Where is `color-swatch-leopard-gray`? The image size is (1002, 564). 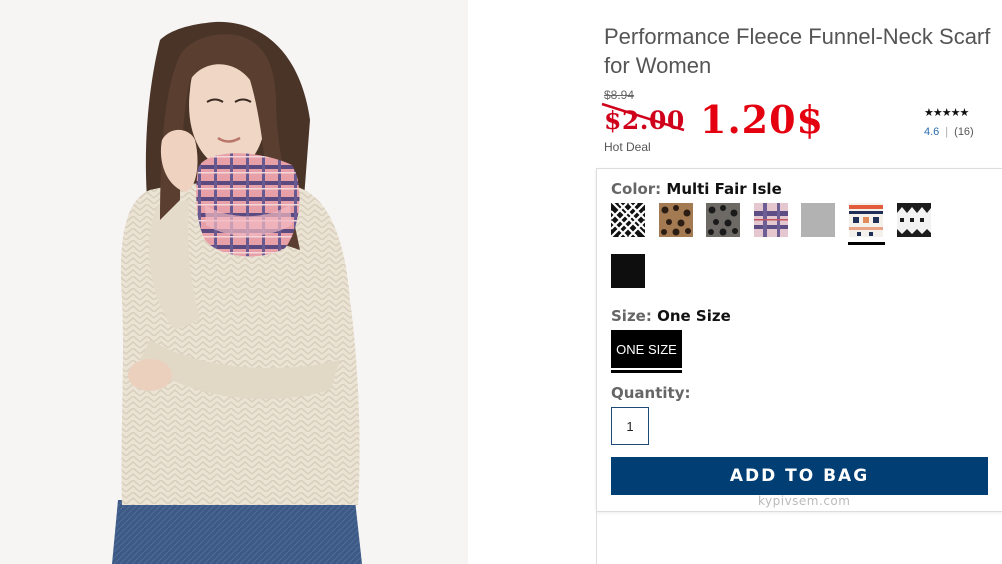 color-swatch-leopard-gray is located at coordinates (723, 220).